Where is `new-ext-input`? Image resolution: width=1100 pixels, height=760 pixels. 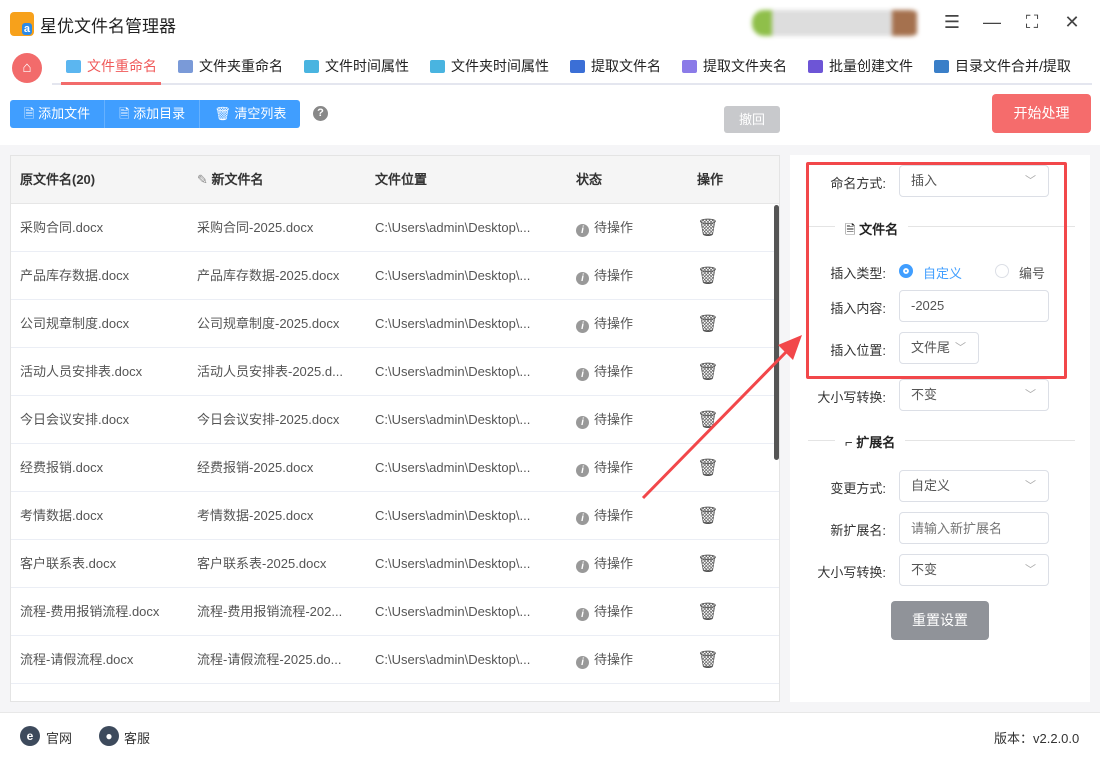 new-ext-input is located at coordinates (974, 528).